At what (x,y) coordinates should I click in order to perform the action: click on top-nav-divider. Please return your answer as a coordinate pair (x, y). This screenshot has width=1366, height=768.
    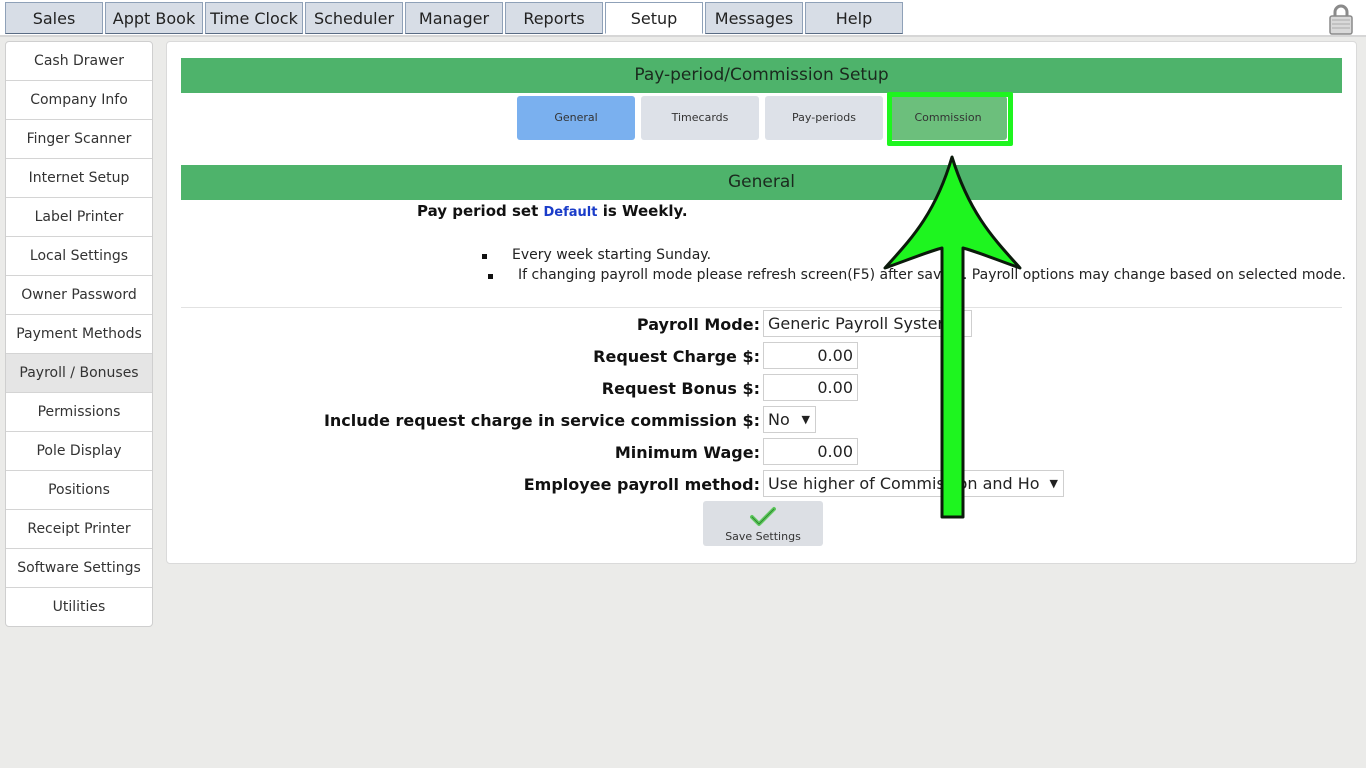
    Looking at the image, I should click on (683, 36).